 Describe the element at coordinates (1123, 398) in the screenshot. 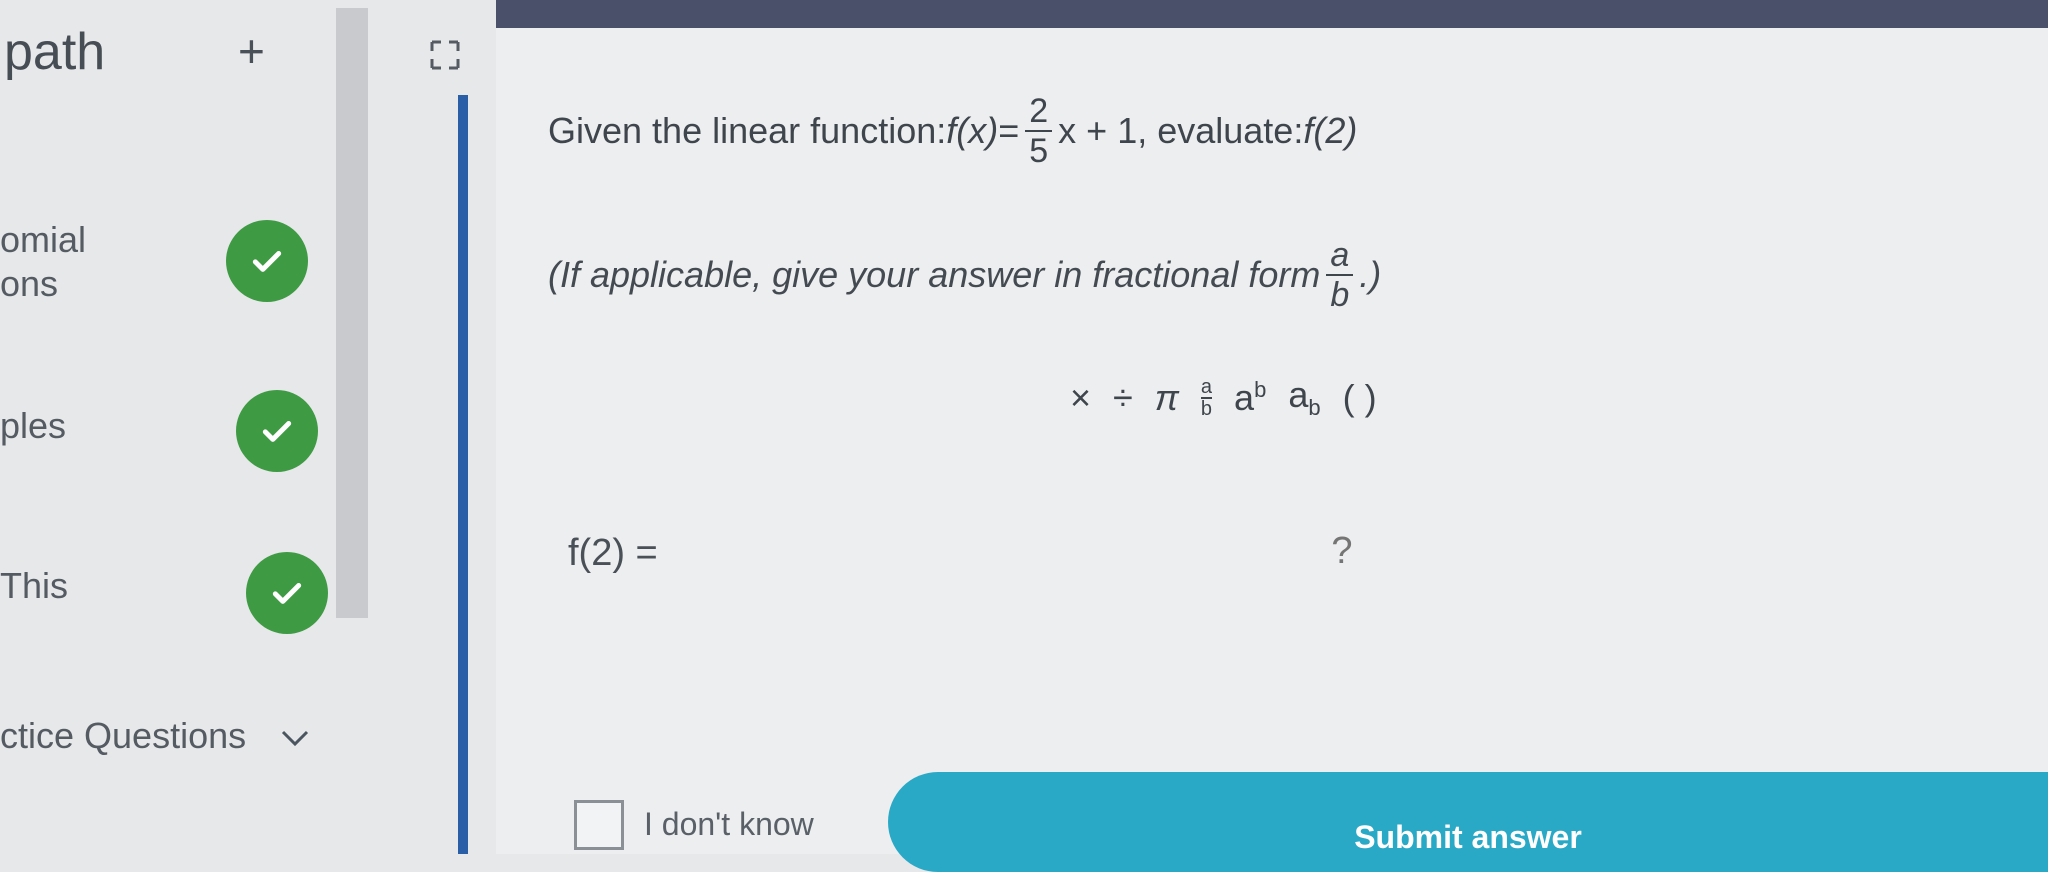

I see `divide-button: ÷` at that location.